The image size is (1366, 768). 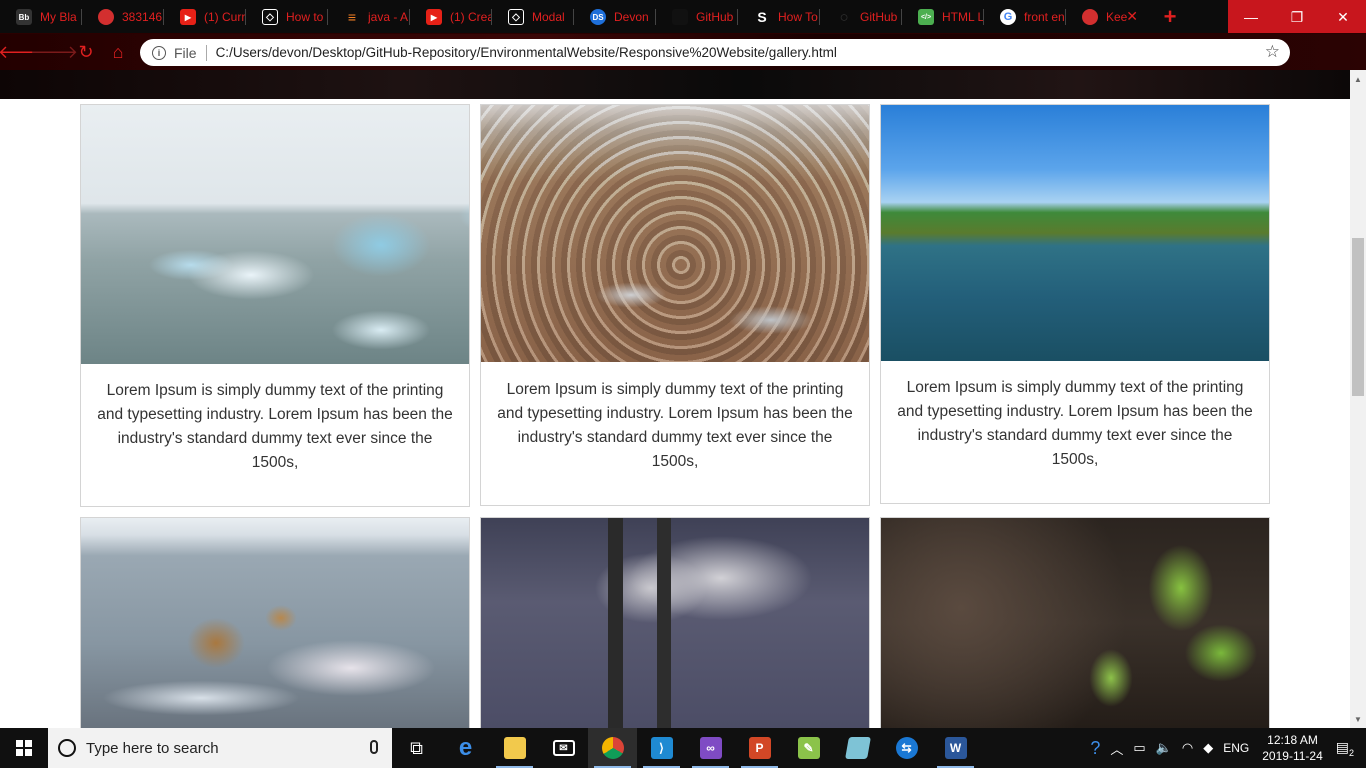 I want to click on tab-title: HTML L, so click(x=963, y=17).